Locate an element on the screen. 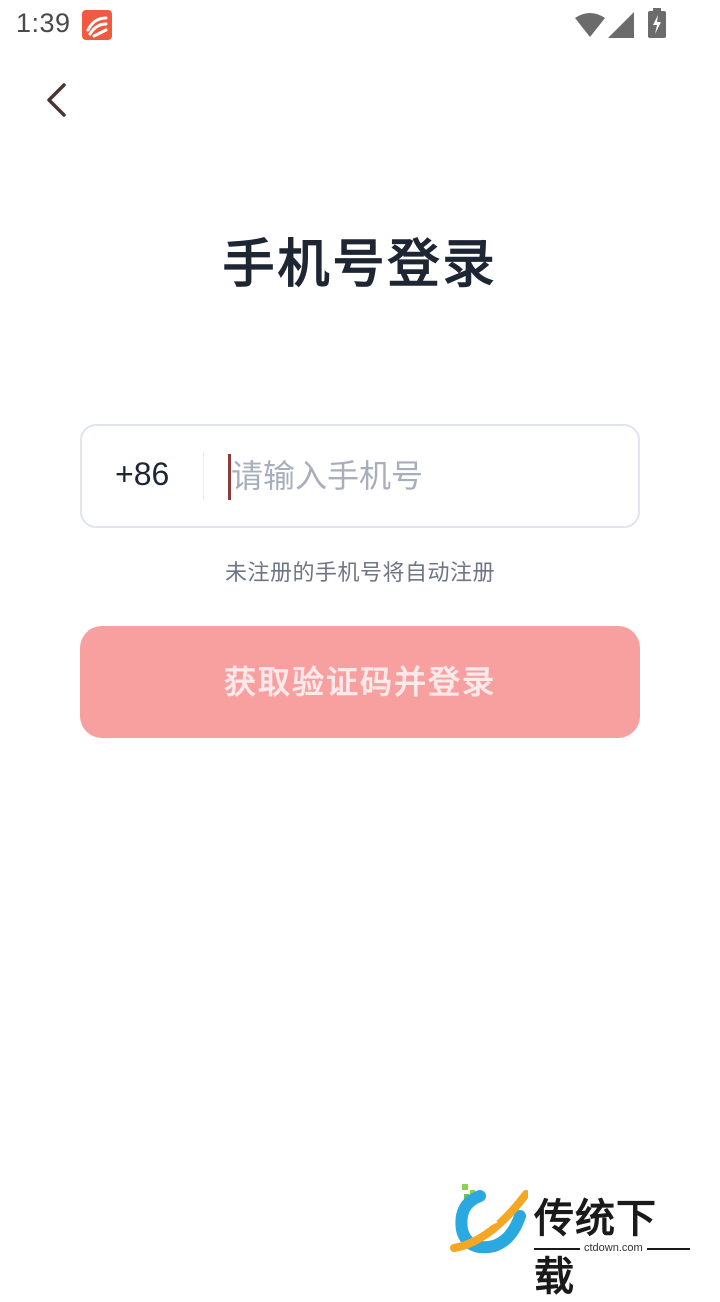  back-button is located at coordinates (55, 101).